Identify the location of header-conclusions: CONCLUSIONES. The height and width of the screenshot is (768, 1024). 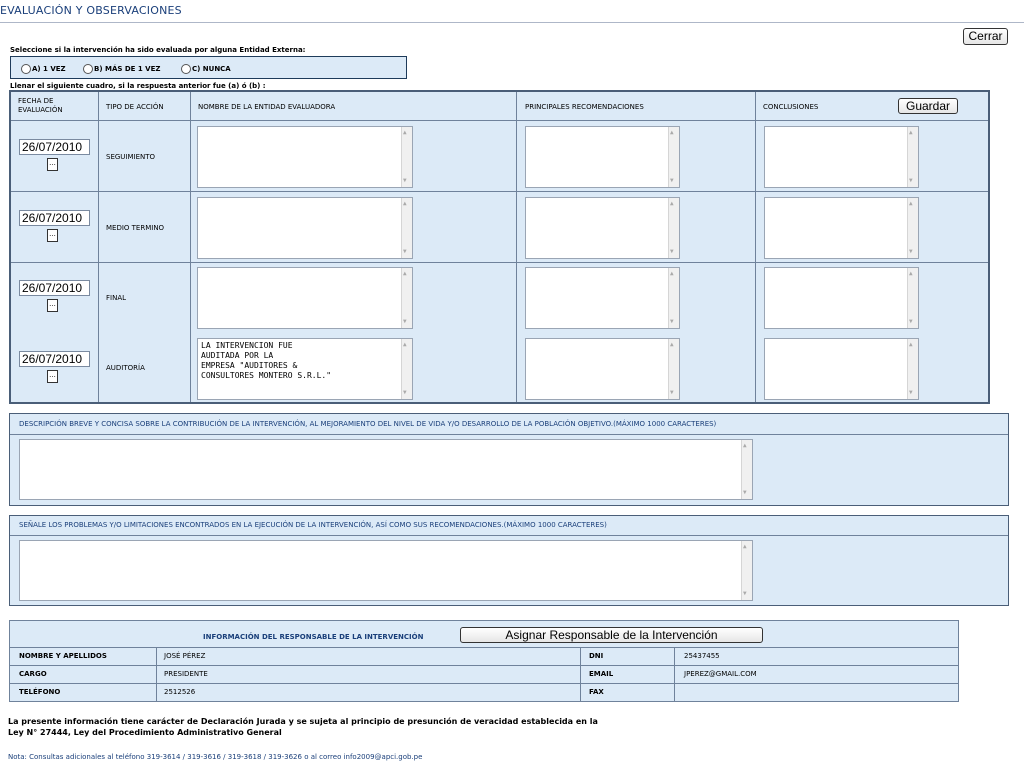
(791, 107).